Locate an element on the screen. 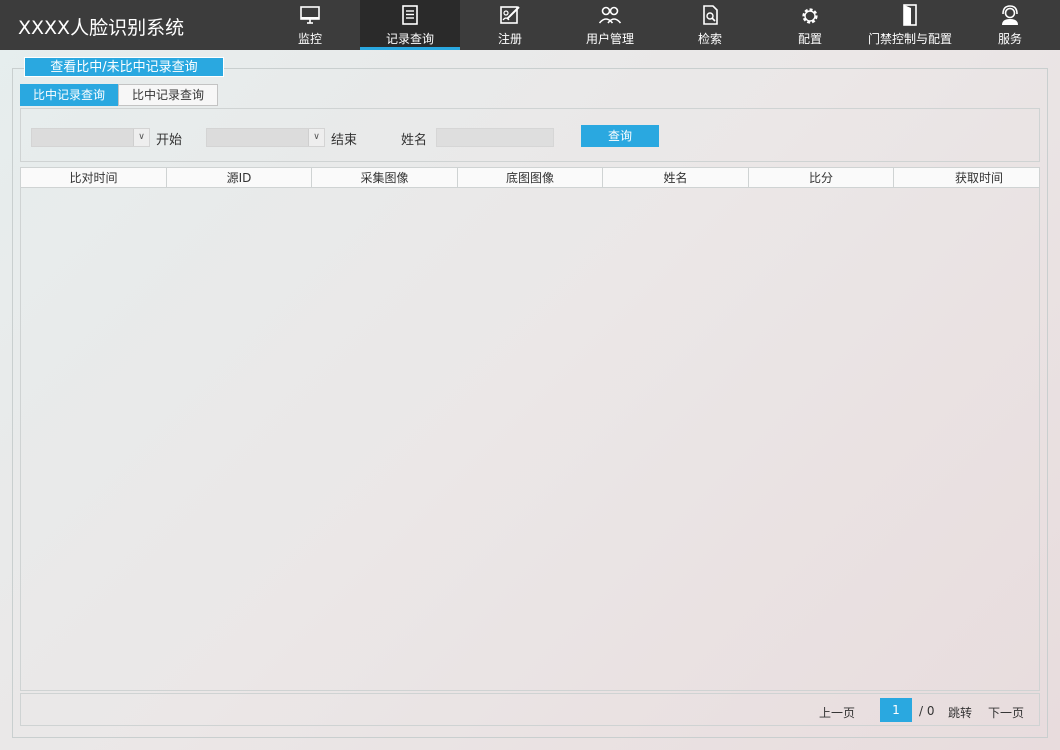  nav-label: 检索 is located at coordinates (709, 39).